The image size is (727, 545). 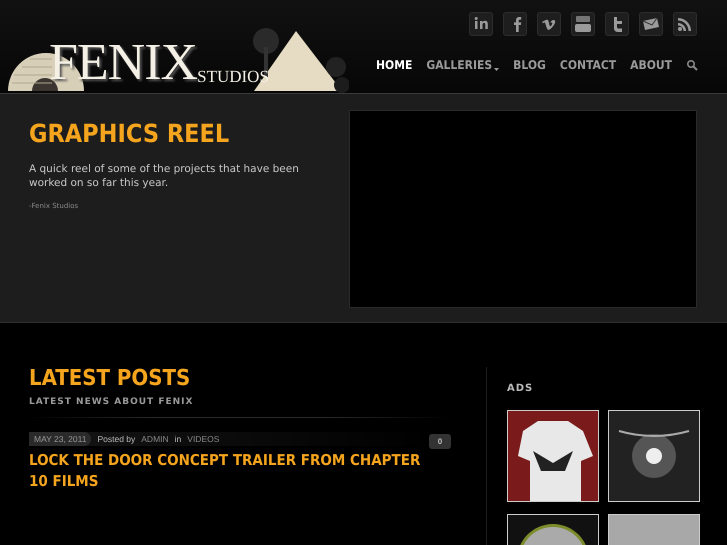 What do you see at coordinates (178, 439) in the screenshot?
I see `in-label: in` at bounding box center [178, 439].